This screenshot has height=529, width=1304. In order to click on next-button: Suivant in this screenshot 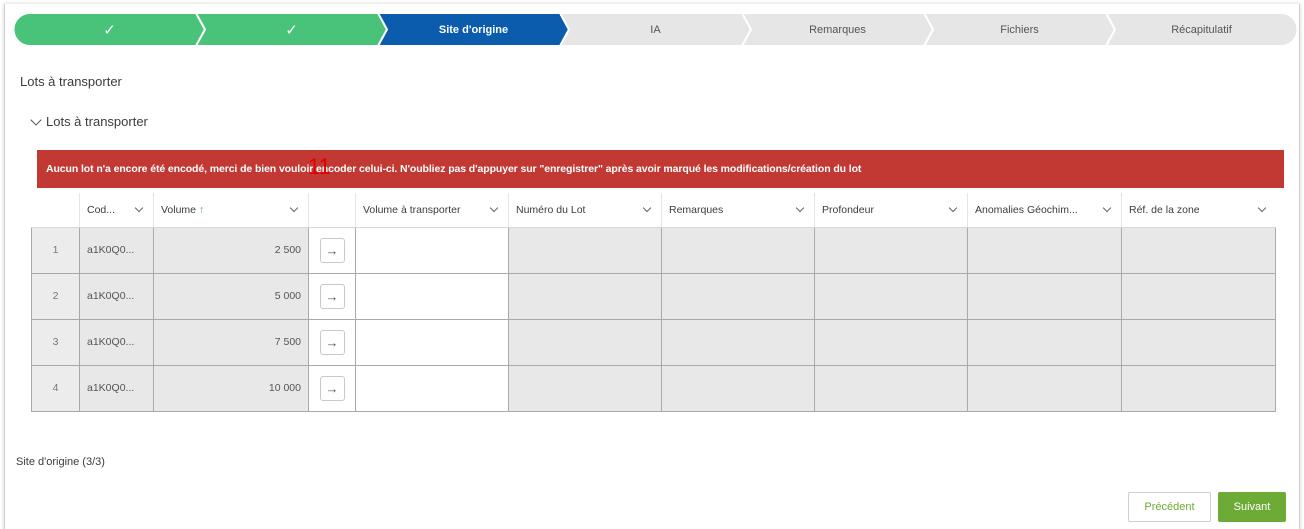, I will do `click(1252, 507)`.